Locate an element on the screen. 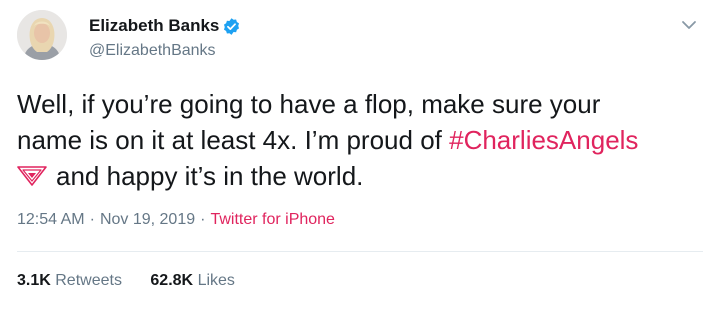 Image resolution: width=720 pixels, height=311 pixels. tweet-meta: 12:54 AM · Nov 19, 2019 · Twitter for iPhone is located at coordinates (176, 220).